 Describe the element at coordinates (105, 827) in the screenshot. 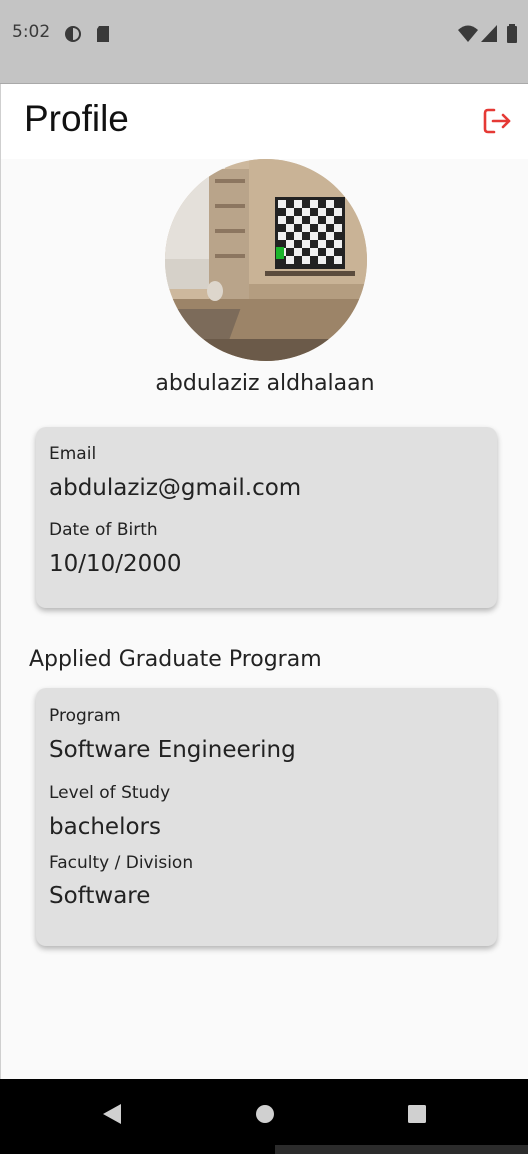

I see `level-value: bachelors` at that location.